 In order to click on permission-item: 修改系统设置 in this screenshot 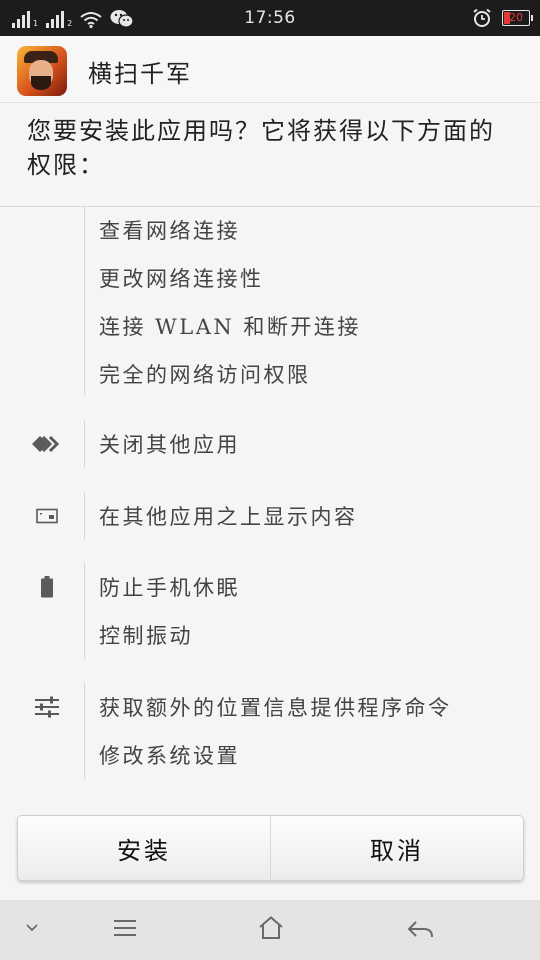, I will do `click(169, 756)`.